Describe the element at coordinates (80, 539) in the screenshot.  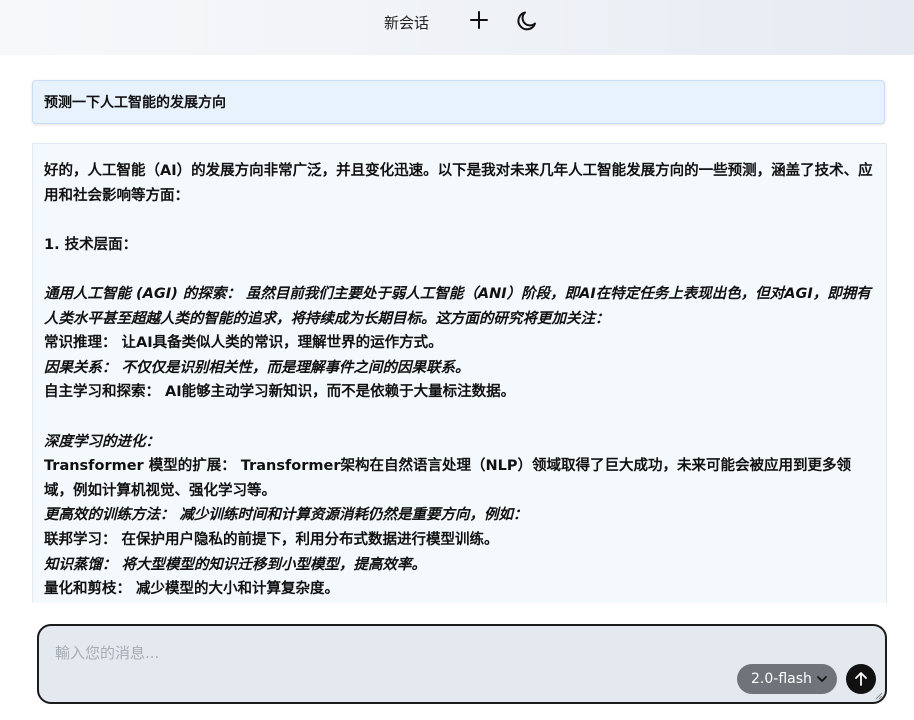
I see `federated-title: 联邦学习：` at that location.